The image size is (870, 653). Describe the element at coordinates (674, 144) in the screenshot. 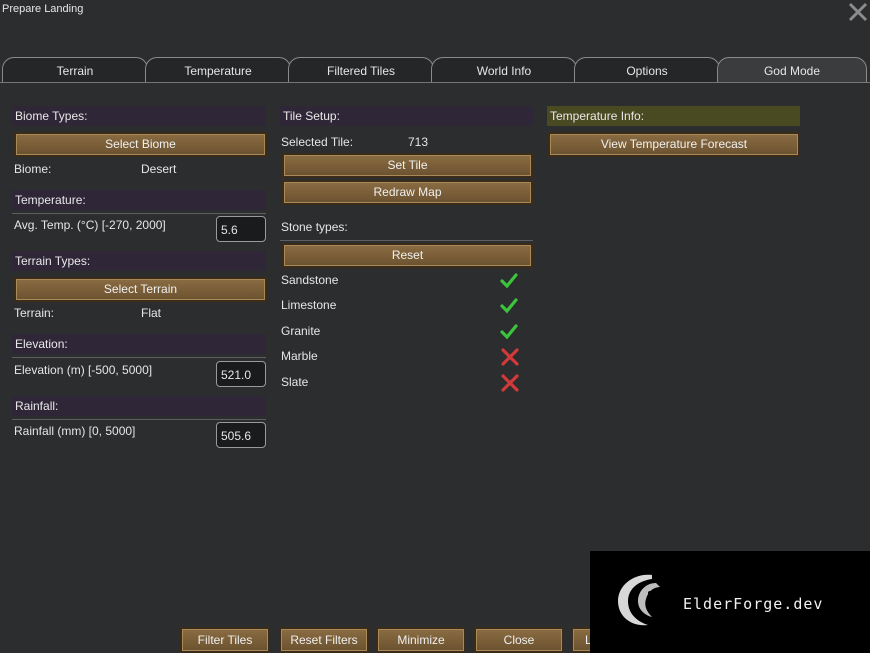

I see `view-temperature-forecast-button: View Temperature Forecast` at that location.